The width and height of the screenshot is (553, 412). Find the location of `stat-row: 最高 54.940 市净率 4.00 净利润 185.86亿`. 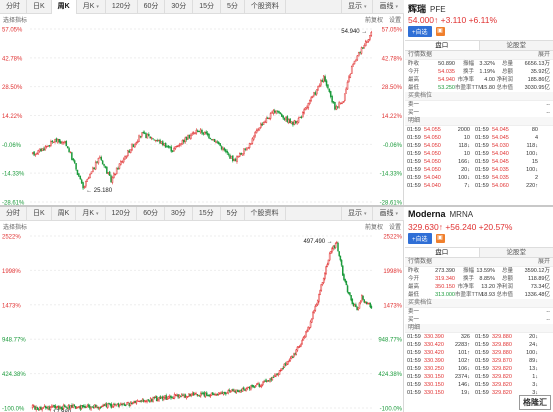

stat-row: 最高 54.940 市净率 4.00 净利润 185.86亿 is located at coordinates (479, 80).